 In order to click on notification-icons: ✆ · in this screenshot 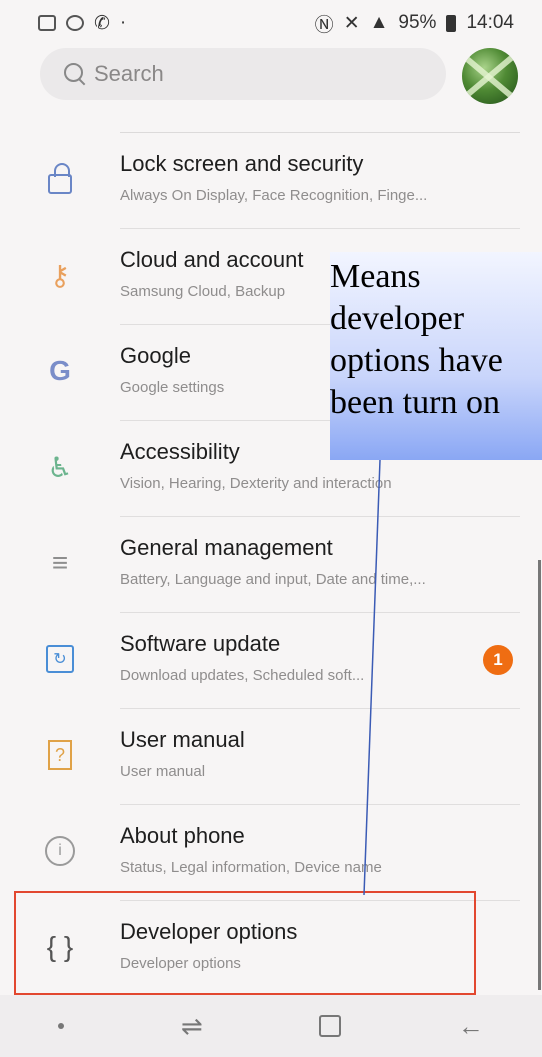, I will do `click(82, 23)`.